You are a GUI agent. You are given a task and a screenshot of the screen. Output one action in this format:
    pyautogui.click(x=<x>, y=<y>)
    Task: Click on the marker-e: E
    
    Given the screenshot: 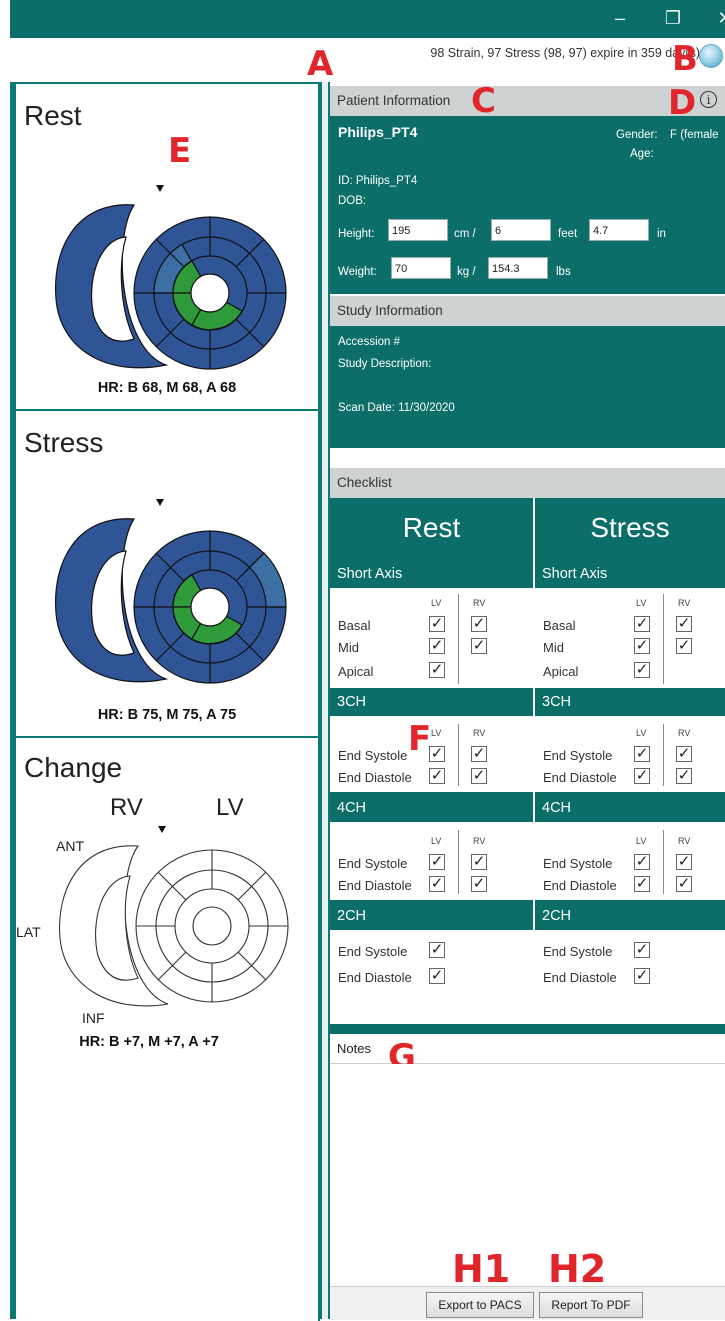 What is the action you would take?
    pyautogui.click(x=180, y=151)
    